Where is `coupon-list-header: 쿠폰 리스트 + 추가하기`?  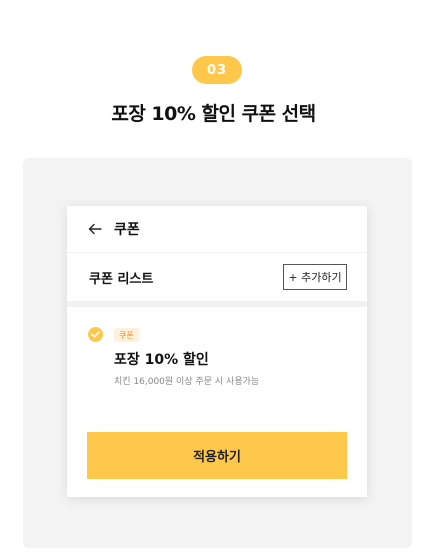 coupon-list-header: 쿠폰 리스트 + 추가하기 is located at coordinates (217, 277).